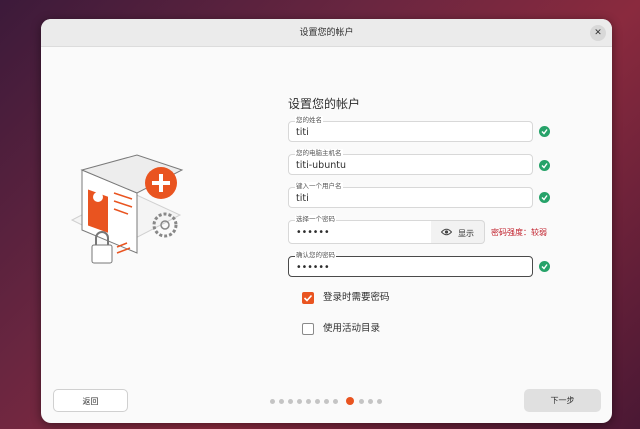 This screenshot has height=429, width=640. I want to click on back-button: 返回, so click(90, 400).